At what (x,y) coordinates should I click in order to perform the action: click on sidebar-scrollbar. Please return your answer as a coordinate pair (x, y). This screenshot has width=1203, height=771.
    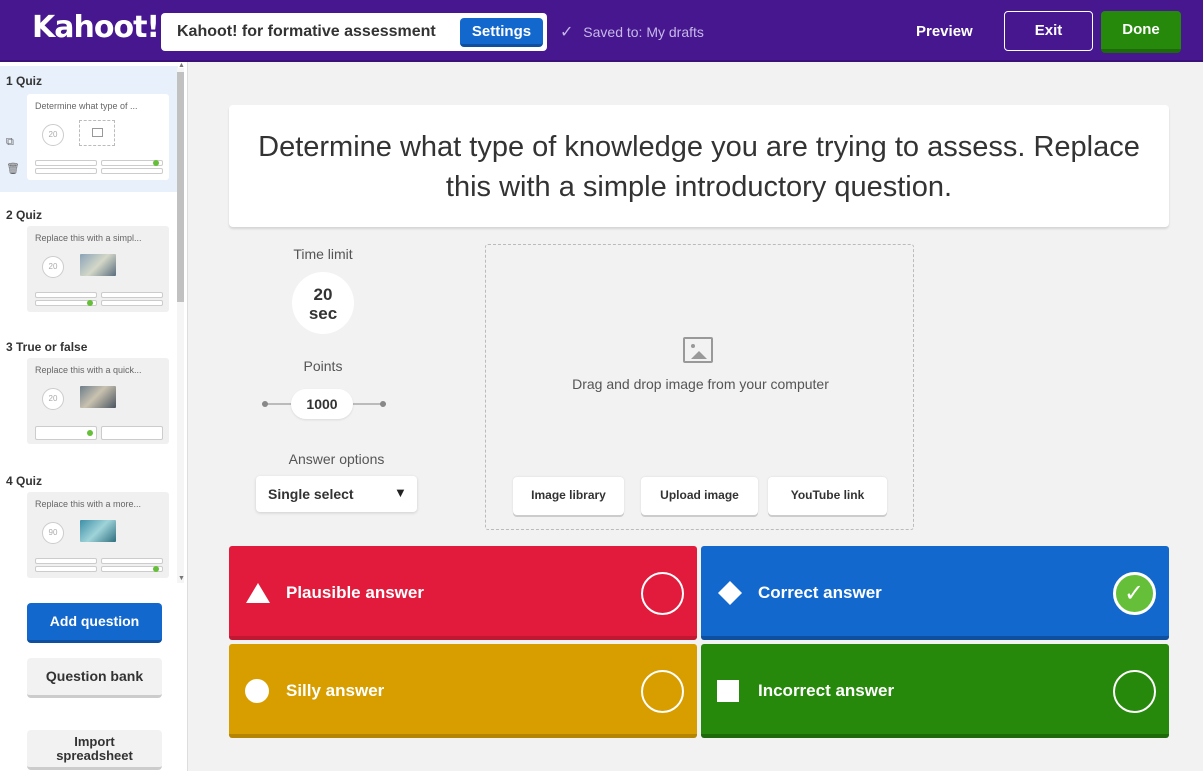
    Looking at the image, I should click on (180, 325).